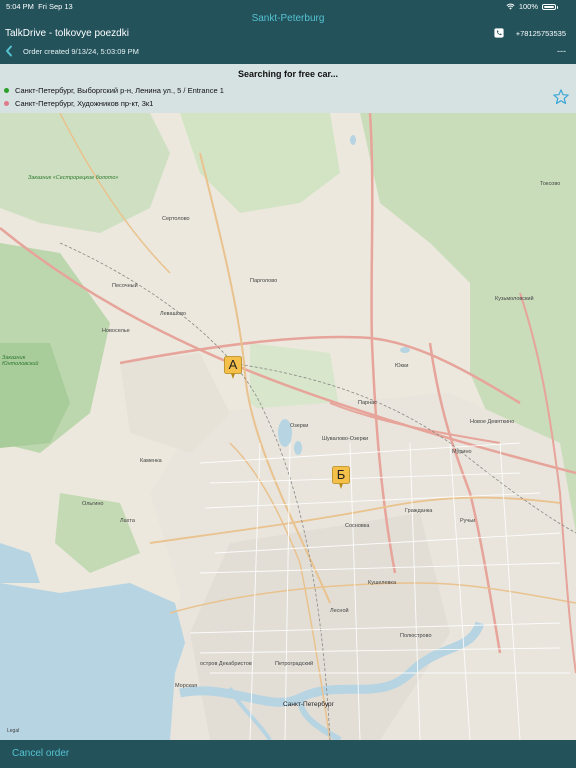  Describe the element at coordinates (345, 439) in the screenshot. I see `map-label: Шувалово-Озерки` at that location.